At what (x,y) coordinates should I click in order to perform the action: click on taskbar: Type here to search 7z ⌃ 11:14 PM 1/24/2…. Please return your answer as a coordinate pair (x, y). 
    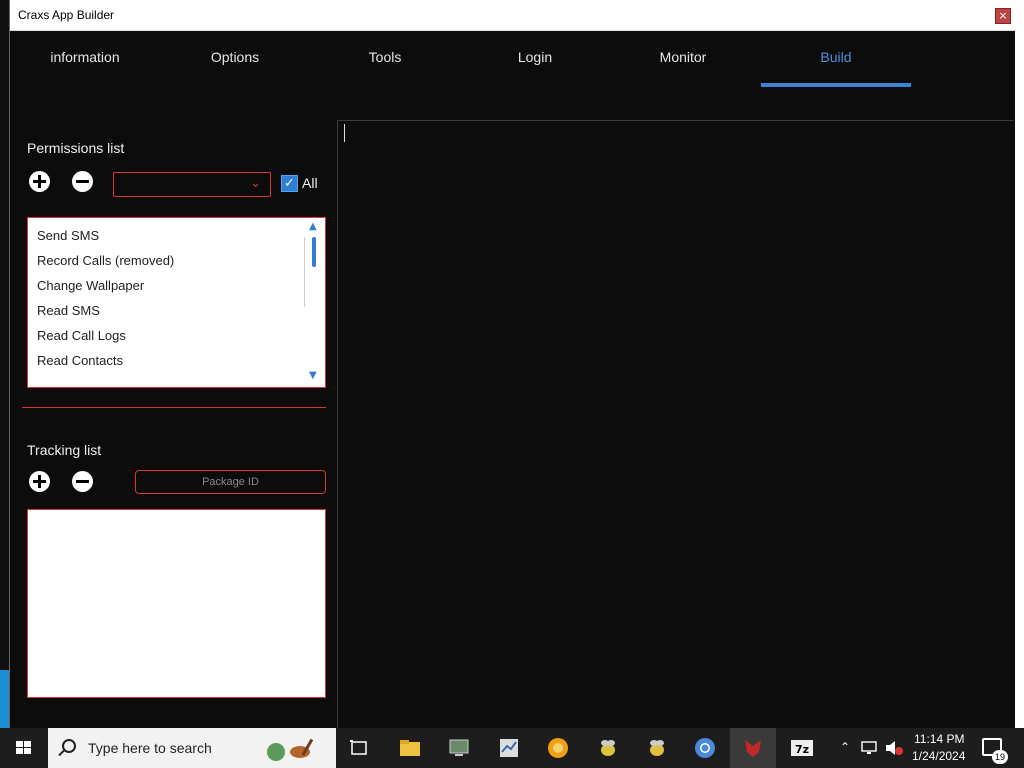
    Looking at the image, I should click on (512, 748).